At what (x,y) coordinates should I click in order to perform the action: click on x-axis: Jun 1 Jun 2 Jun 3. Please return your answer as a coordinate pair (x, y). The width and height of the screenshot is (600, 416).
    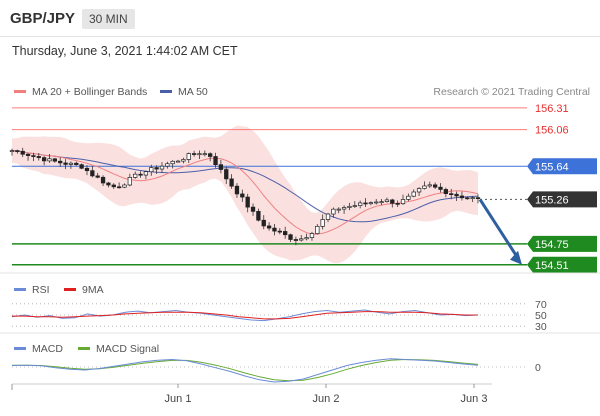
    Looking at the image, I should click on (249, 394).